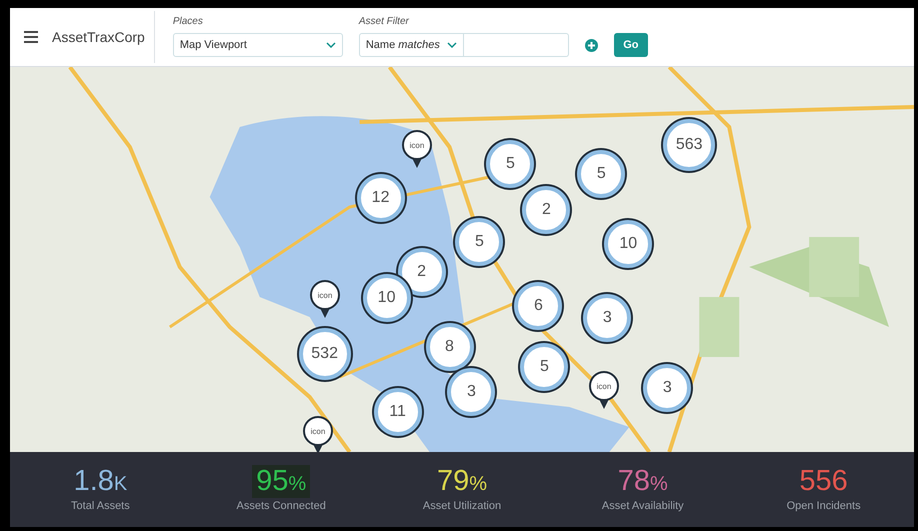 This screenshot has height=531, width=918. What do you see at coordinates (281, 481) in the screenshot?
I see `stat-value: 95%` at bounding box center [281, 481].